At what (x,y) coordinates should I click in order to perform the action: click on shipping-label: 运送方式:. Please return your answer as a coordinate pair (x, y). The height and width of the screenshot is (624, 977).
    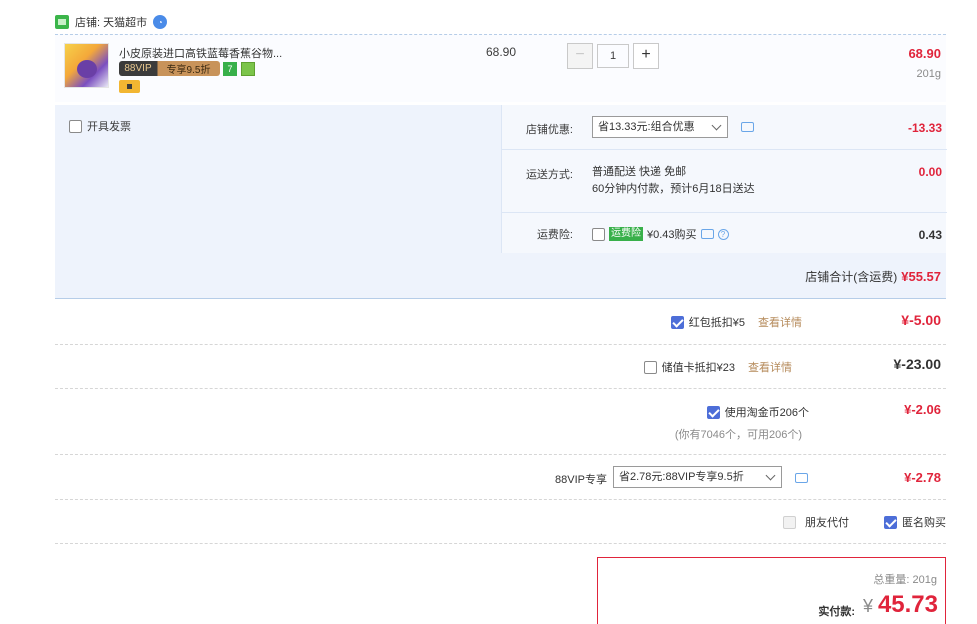
    Looking at the image, I should click on (549, 175).